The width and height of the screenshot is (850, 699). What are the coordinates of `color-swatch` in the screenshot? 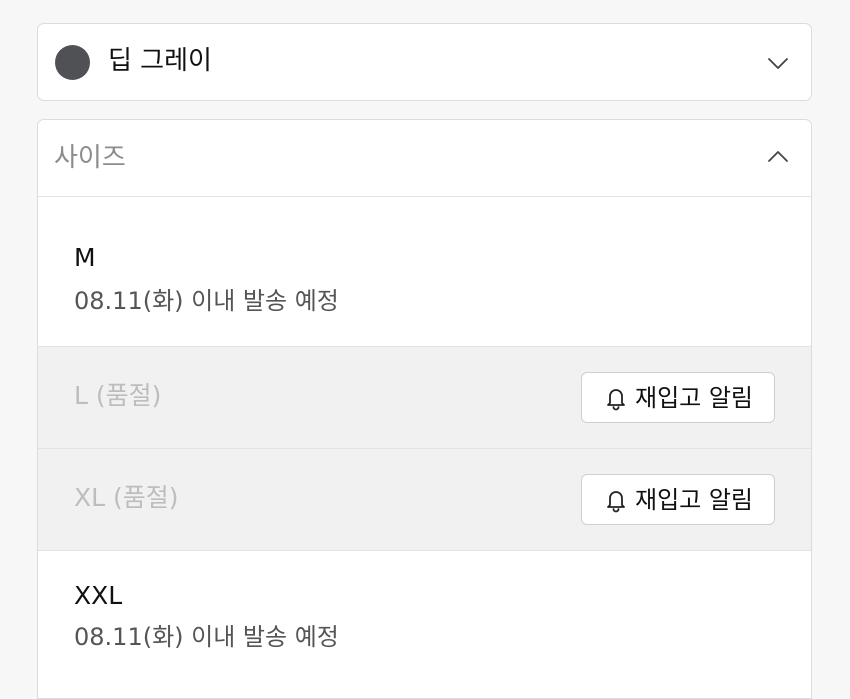 It's located at (72, 62).